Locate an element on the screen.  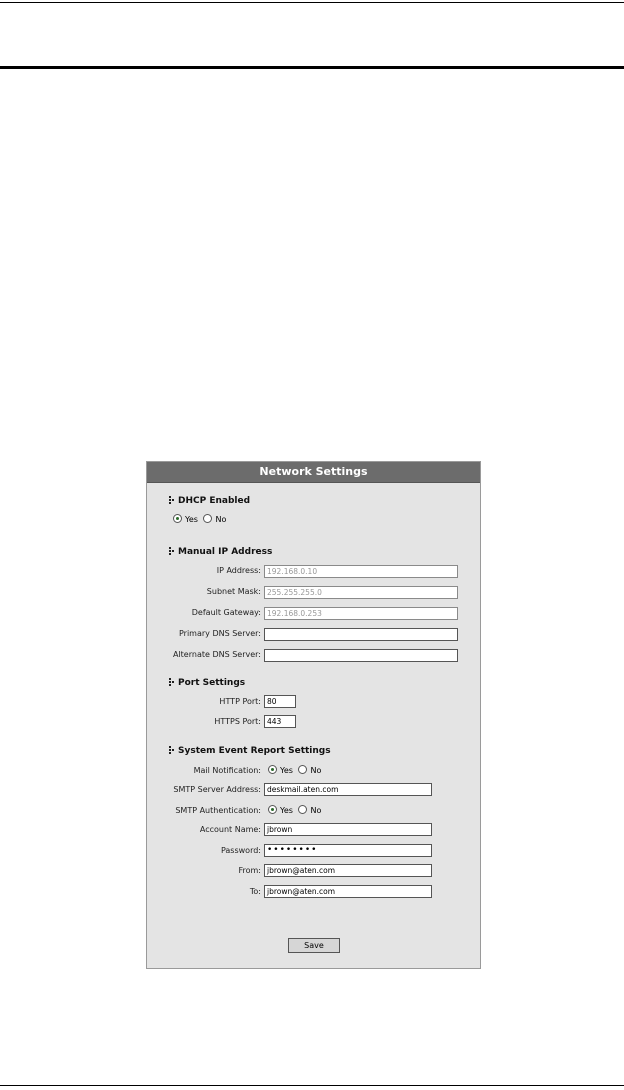
ip-address-field: 192.168.0.10 is located at coordinates (361, 571).